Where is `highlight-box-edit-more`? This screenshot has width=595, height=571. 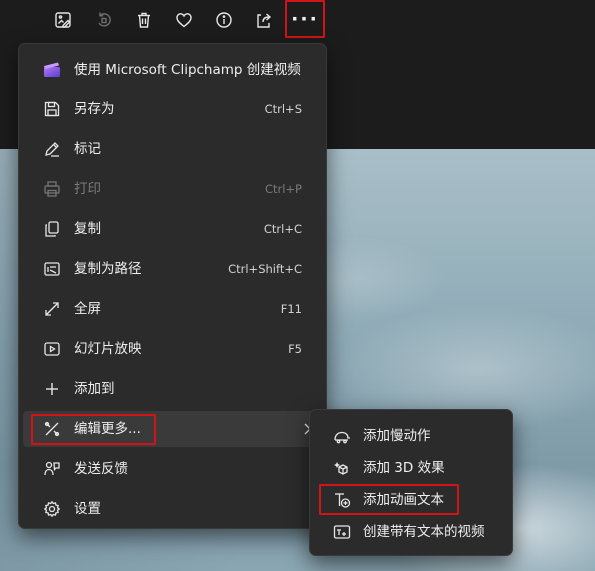 highlight-box-edit-more is located at coordinates (93, 429).